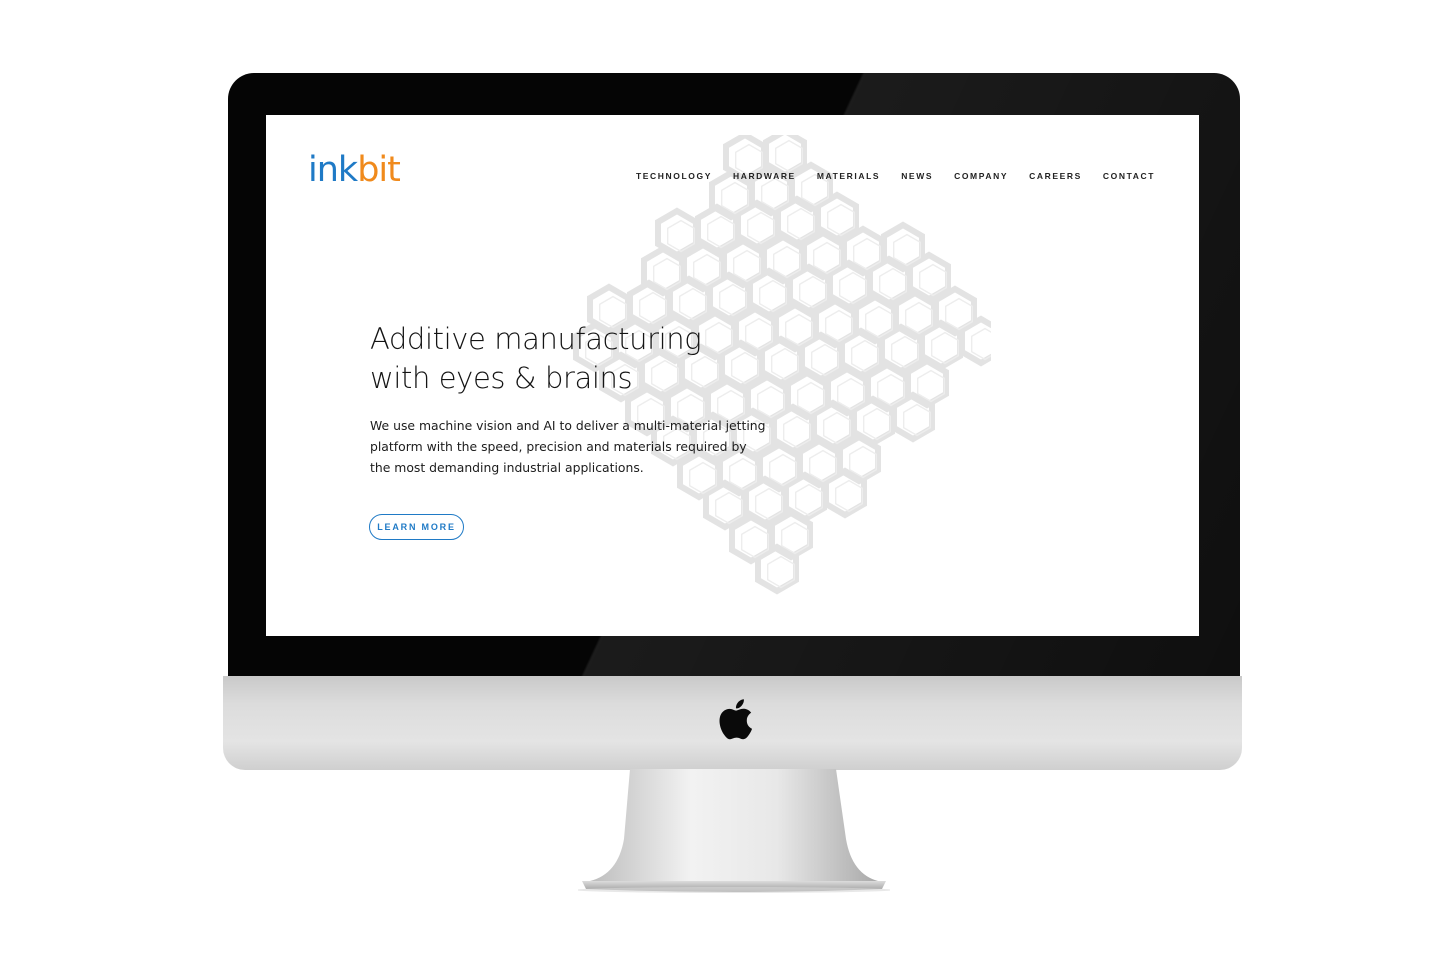  Describe the element at coordinates (1055, 176) in the screenshot. I see `nav-careers: CAREERS` at that location.